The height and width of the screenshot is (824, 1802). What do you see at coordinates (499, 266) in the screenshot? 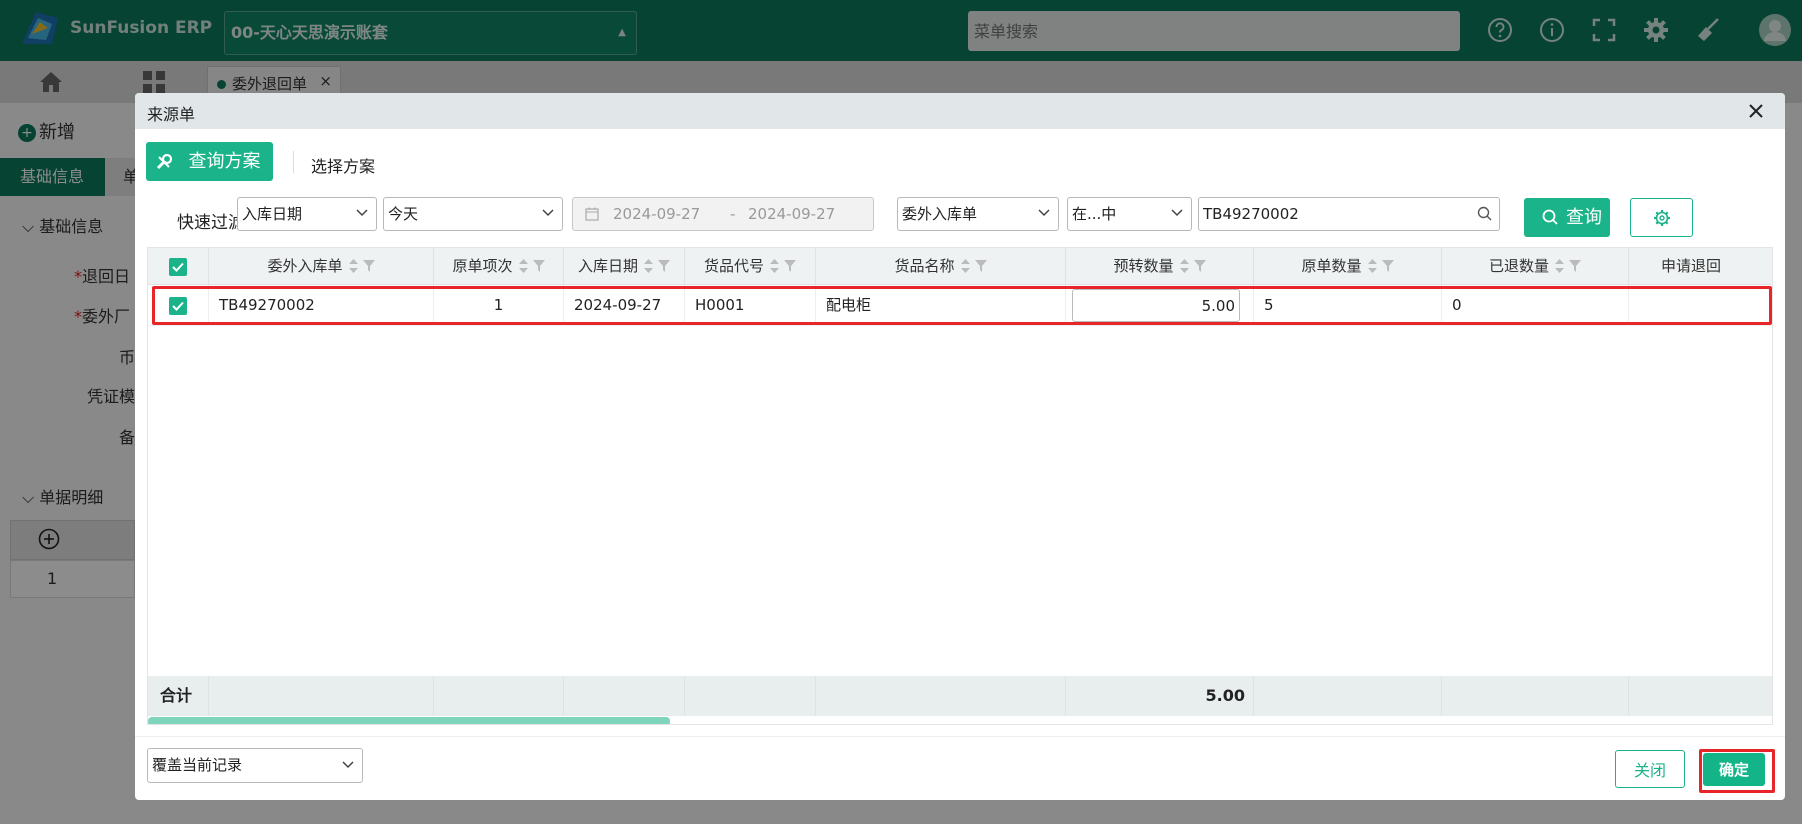
I see `col-orig-line: 原单项次` at bounding box center [499, 266].